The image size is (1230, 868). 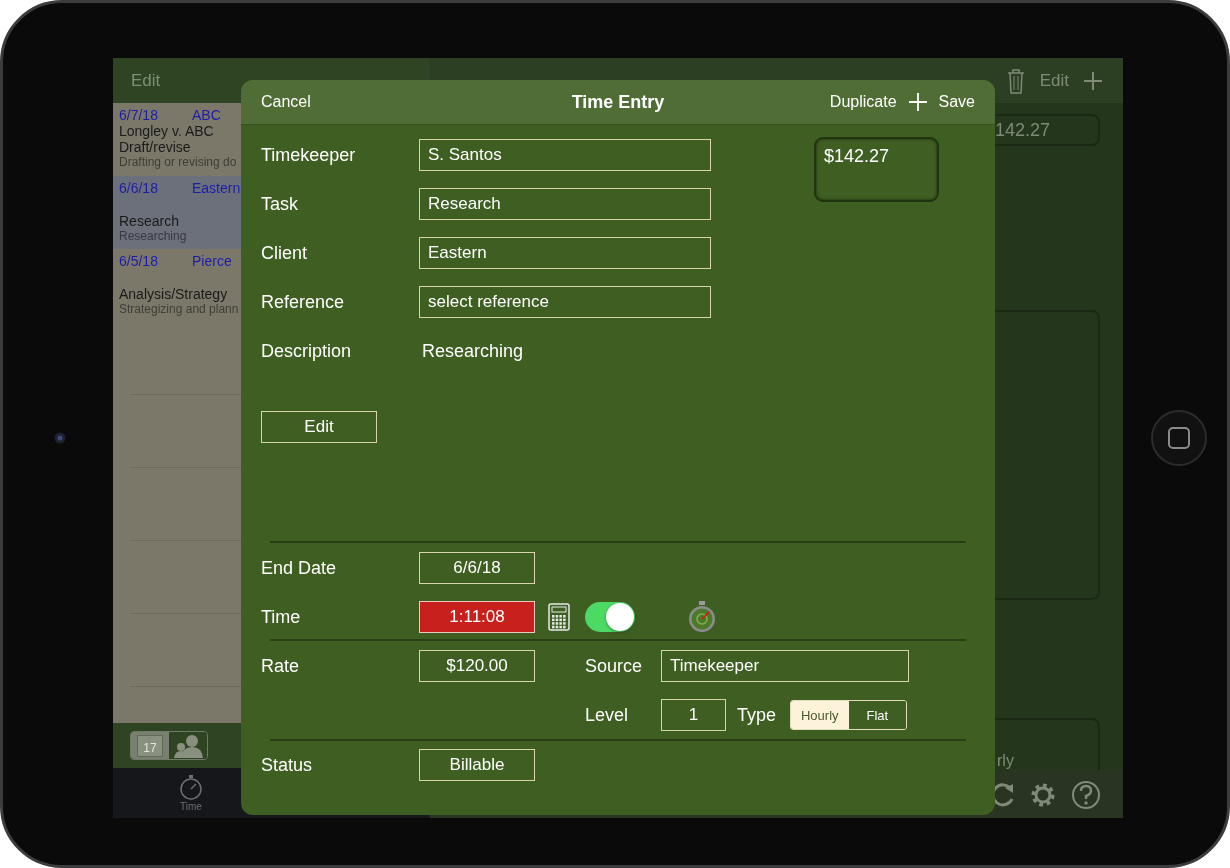 I want to click on entry-task: Draft/revise, so click(x=155, y=147).